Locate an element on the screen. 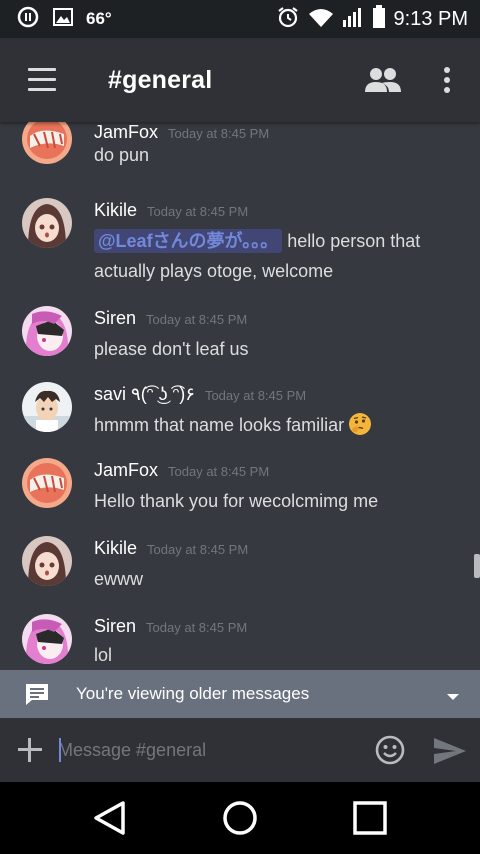 The image size is (480, 854). battery-icon is located at coordinates (379, 19).